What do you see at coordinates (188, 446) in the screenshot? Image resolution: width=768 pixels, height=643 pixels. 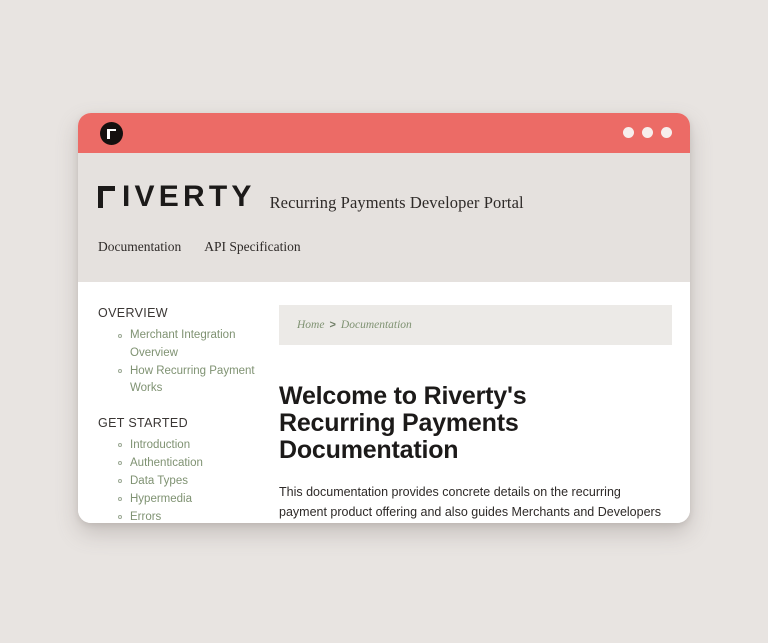 I see `sidebar-item-introduction: Introduction` at bounding box center [188, 446].